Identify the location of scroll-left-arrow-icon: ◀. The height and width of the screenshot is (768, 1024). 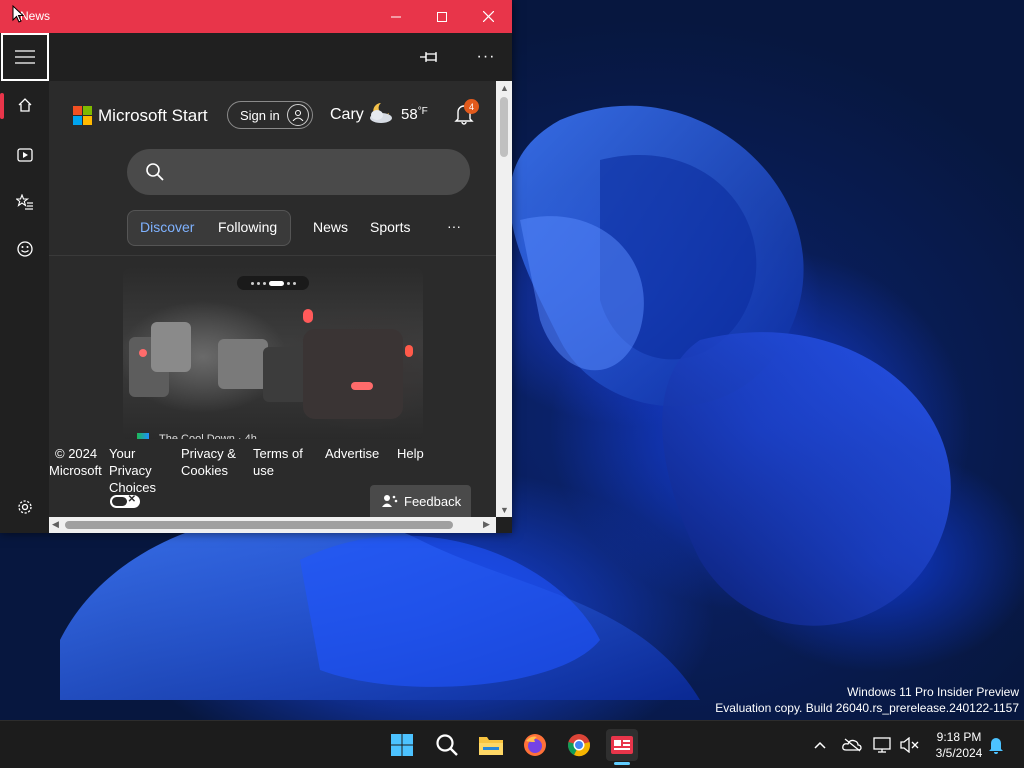
(55, 524).